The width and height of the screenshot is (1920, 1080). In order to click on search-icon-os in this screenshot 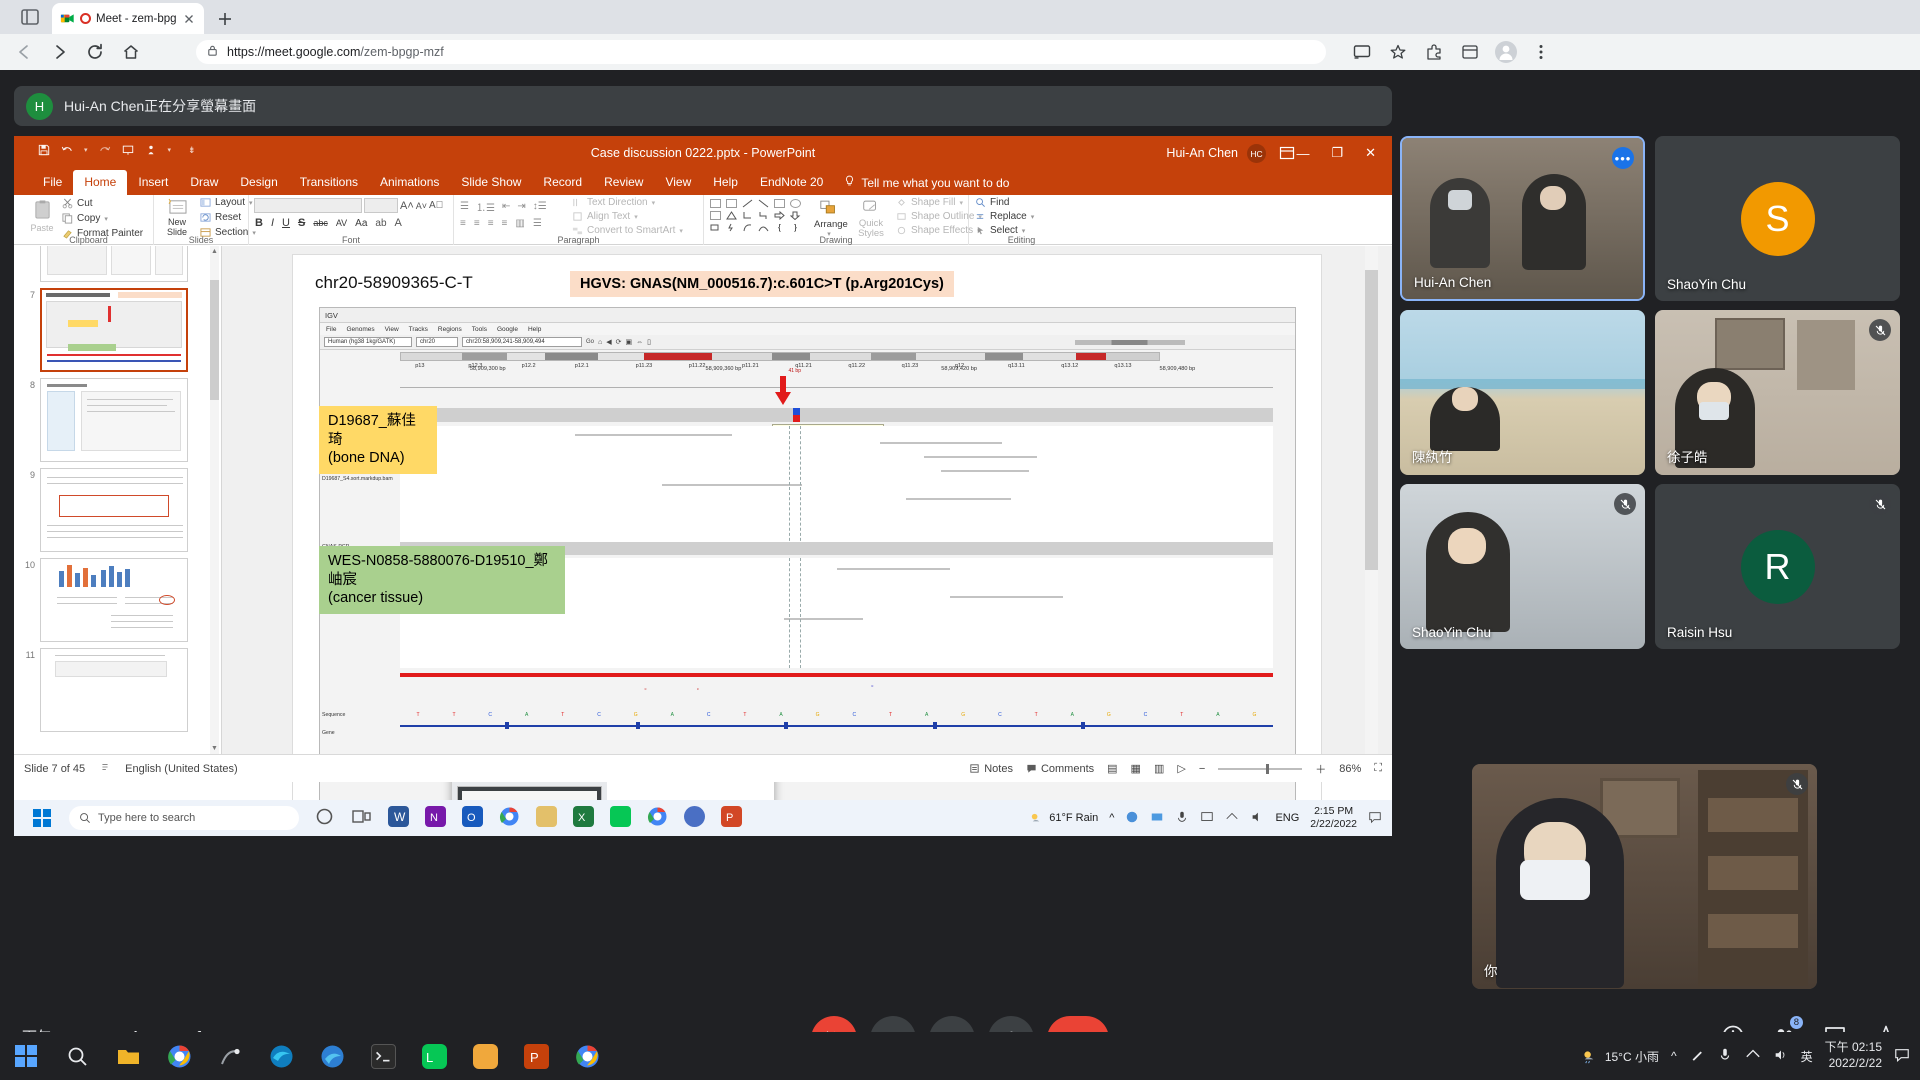, I will do `click(77, 1056)`.